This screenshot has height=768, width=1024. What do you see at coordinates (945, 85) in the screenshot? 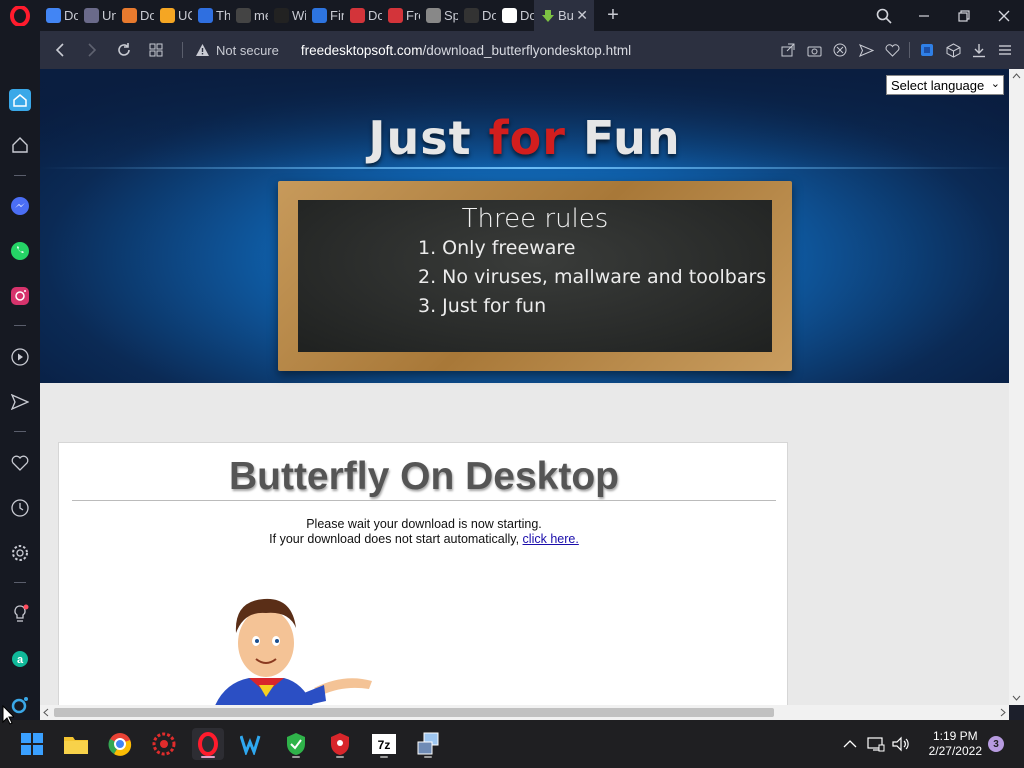
I see `language-select: Select language ⌄` at bounding box center [945, 85].